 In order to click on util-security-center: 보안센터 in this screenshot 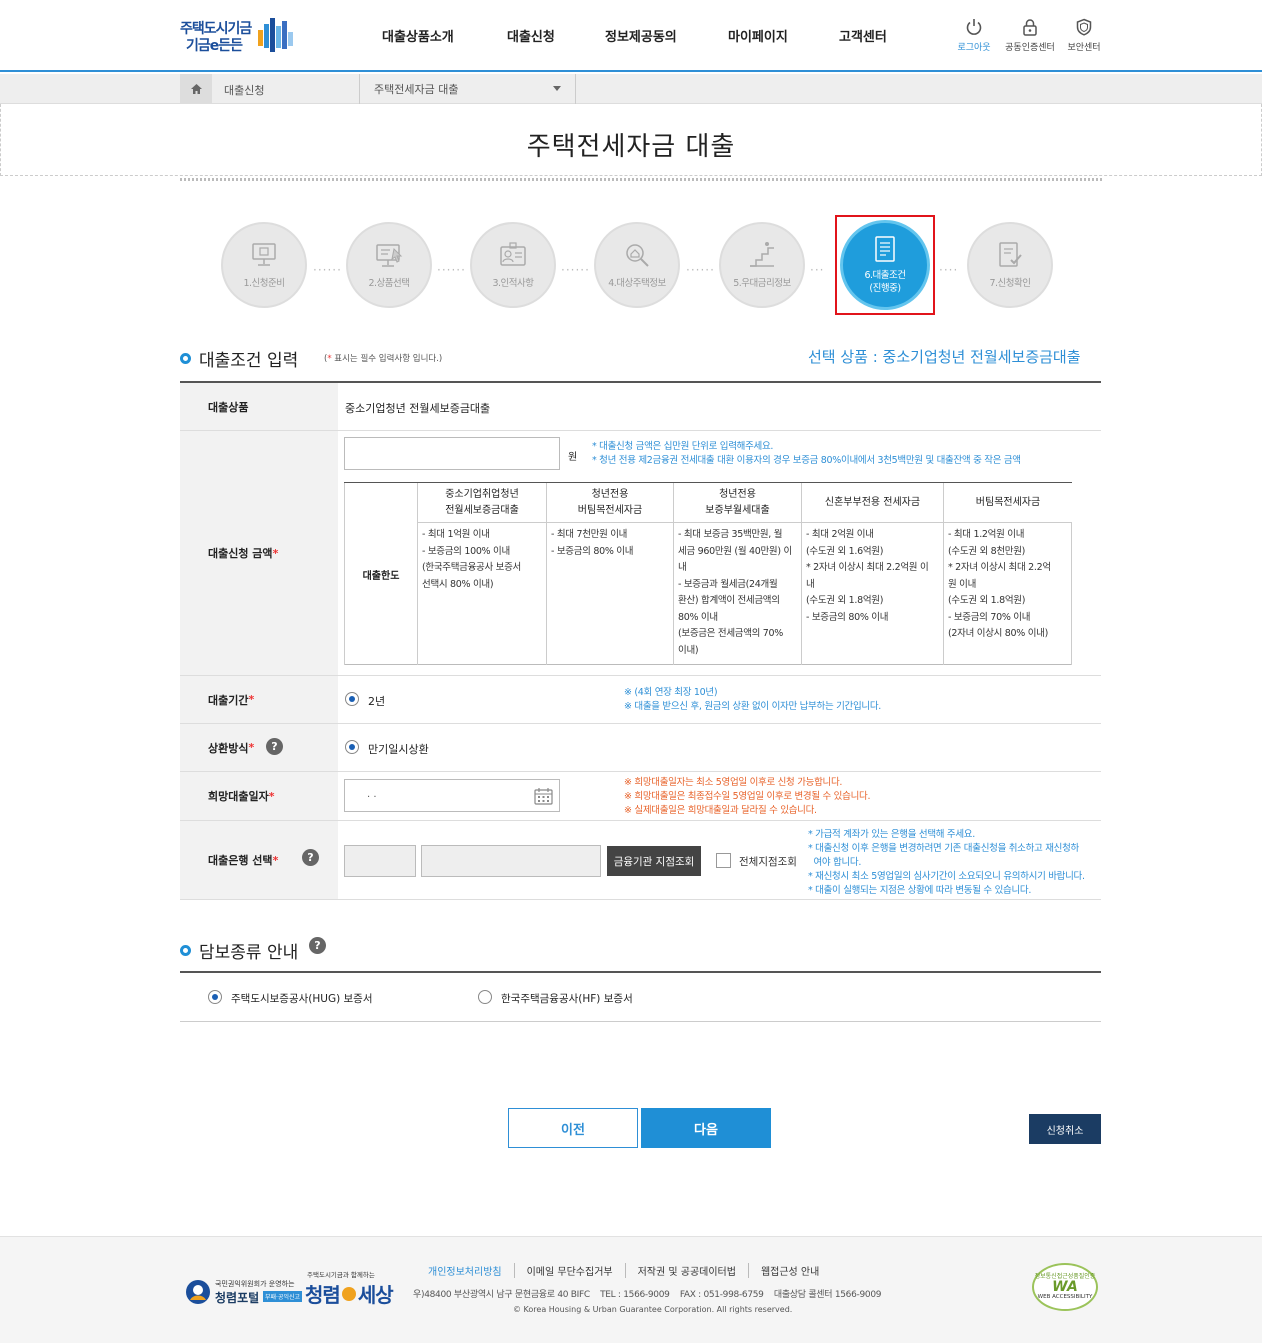, I will do `click(1084, 35)`.